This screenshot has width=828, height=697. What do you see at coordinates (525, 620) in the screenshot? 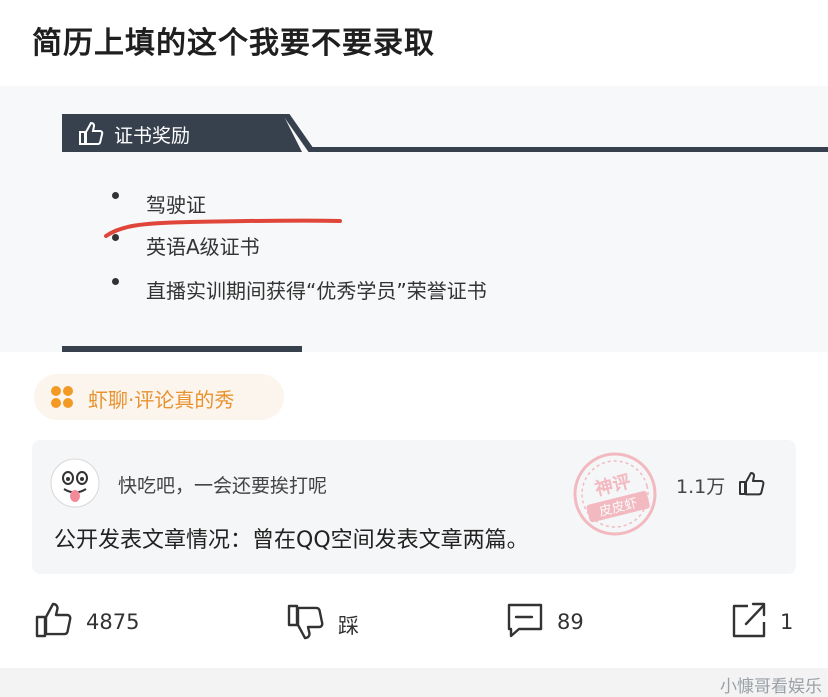
I see `comment-icon` at bounding box center [525, 620].